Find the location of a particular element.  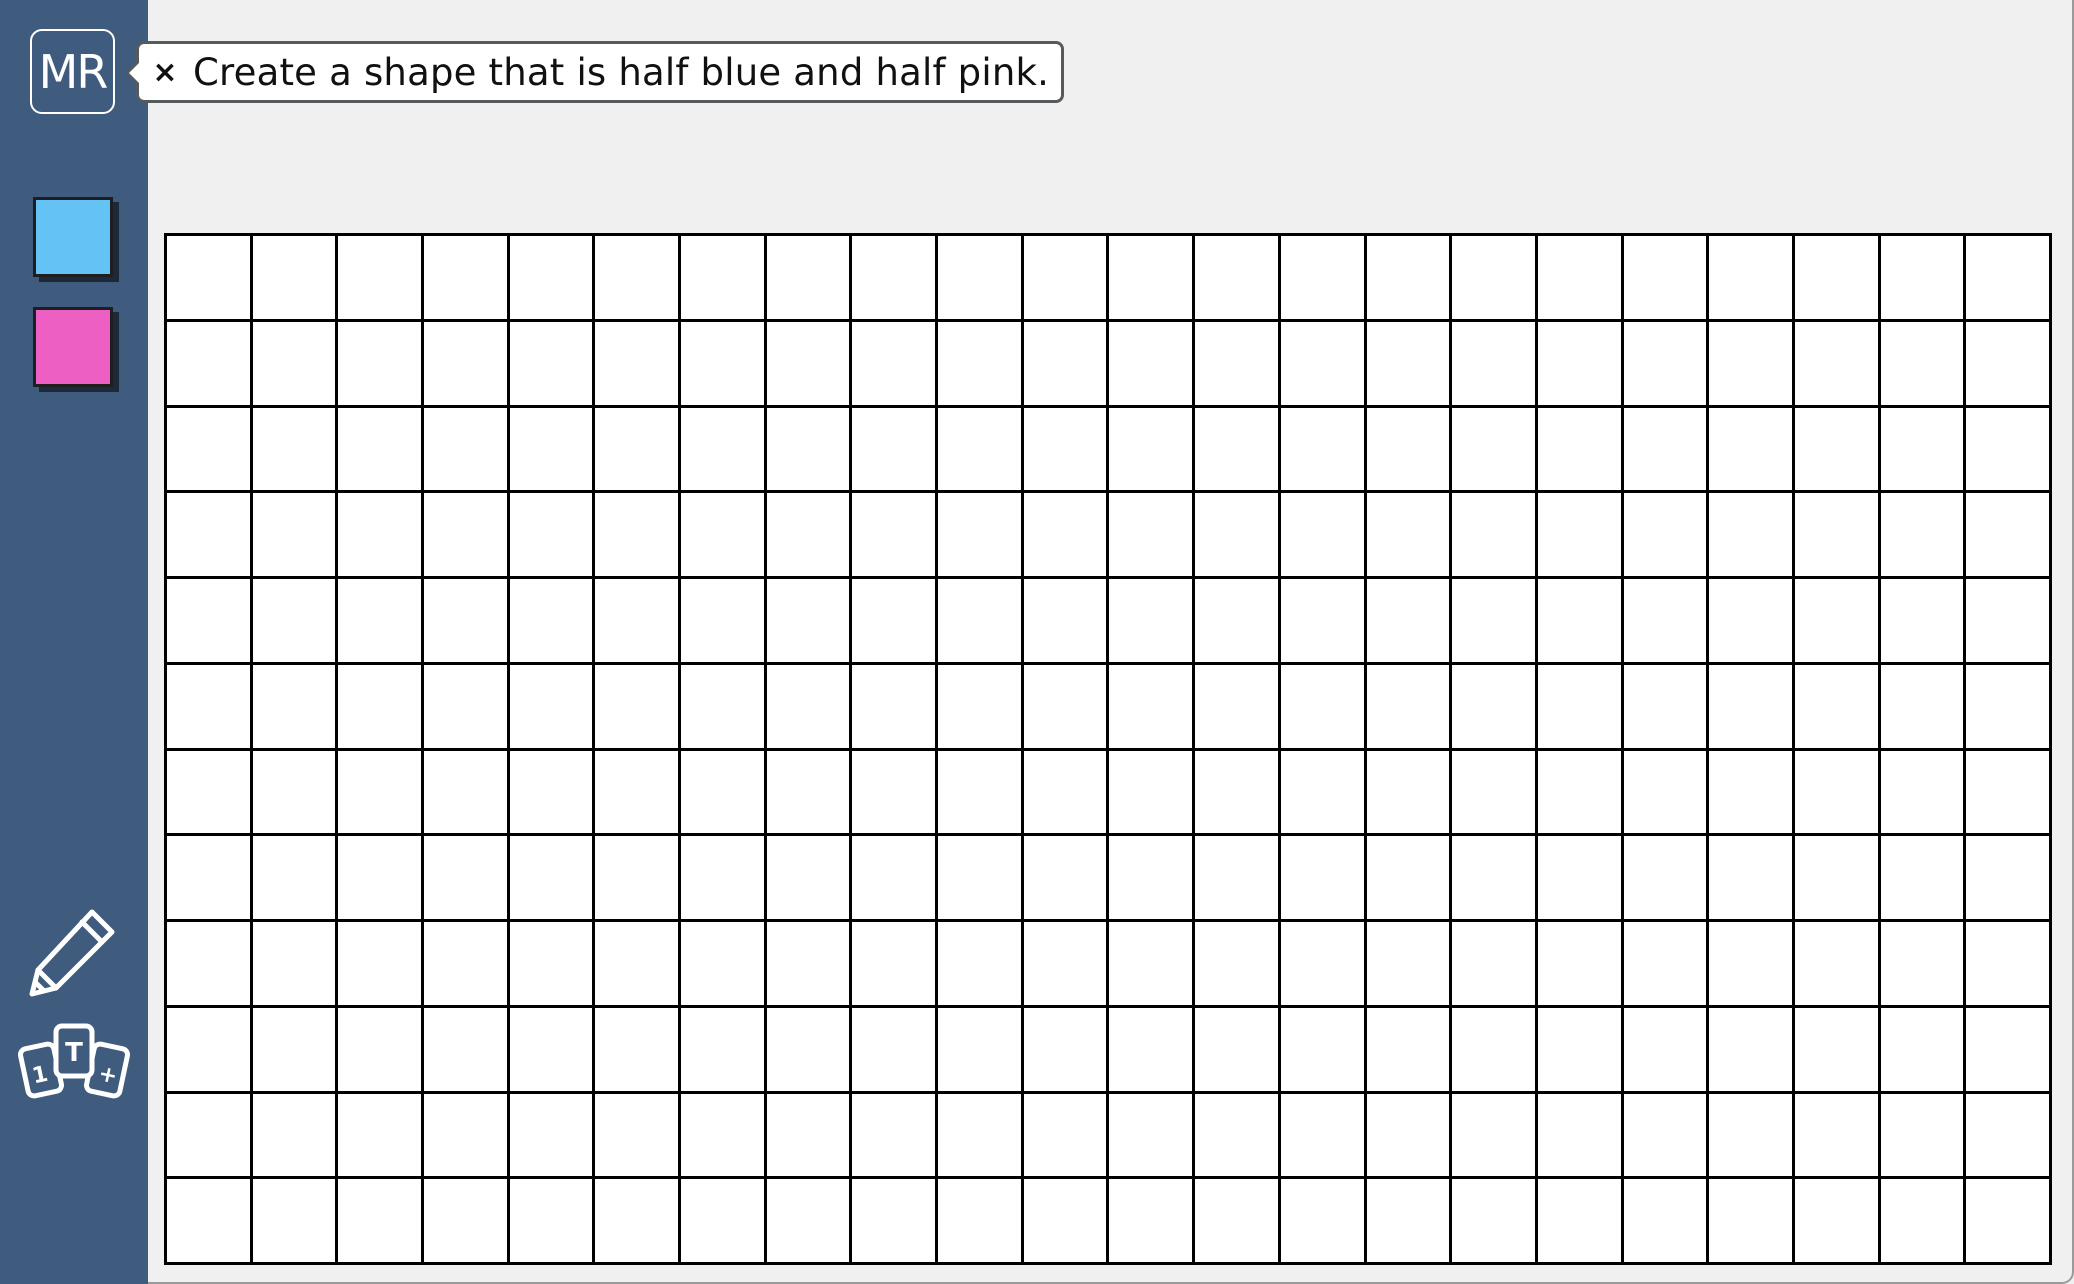

blue-color-swatch is located at coordinates (73, 237).